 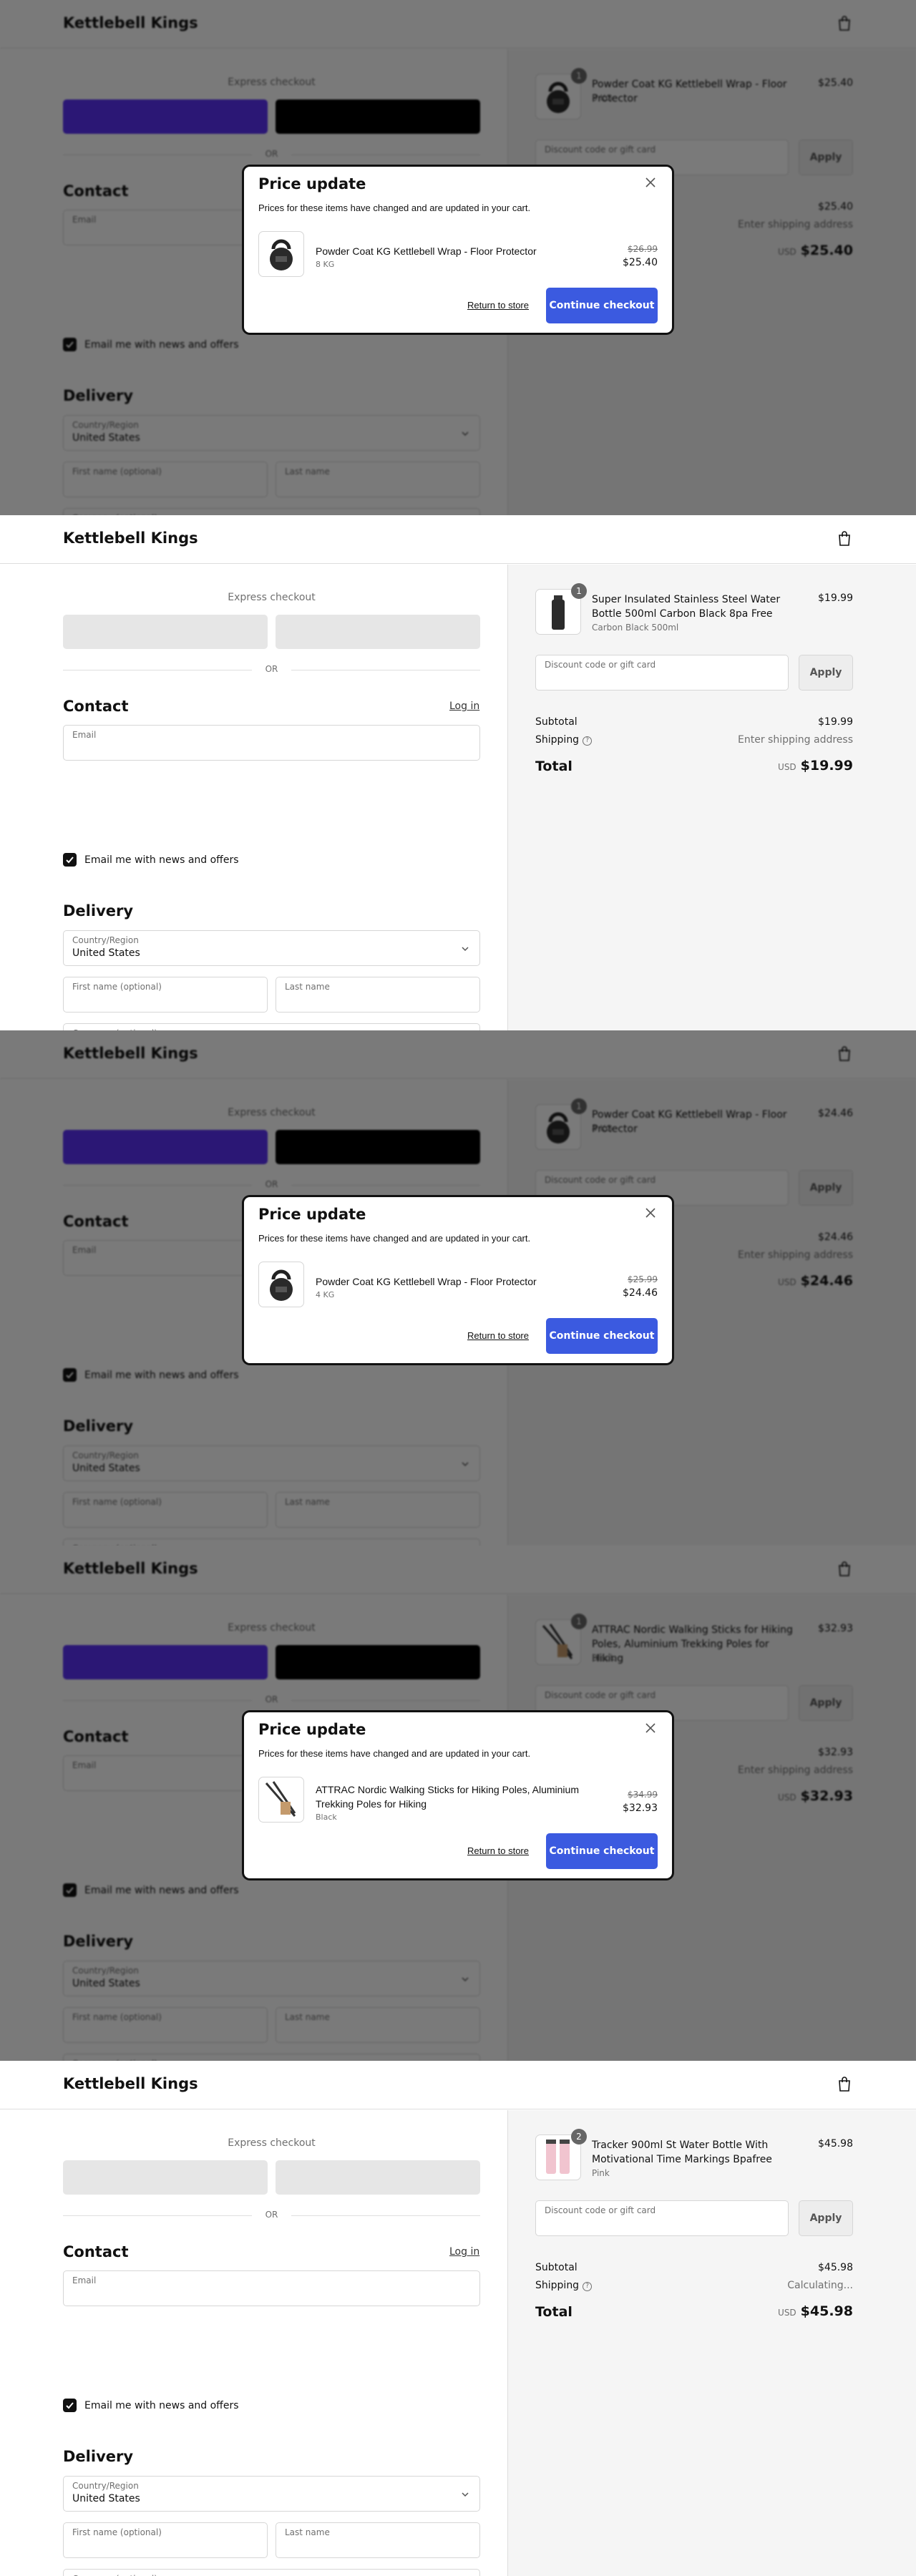 What do you see at coordinates (579, 2137) in the screenshot?
I see `quantity-badge: 2` at bounding box center [579, 2137].